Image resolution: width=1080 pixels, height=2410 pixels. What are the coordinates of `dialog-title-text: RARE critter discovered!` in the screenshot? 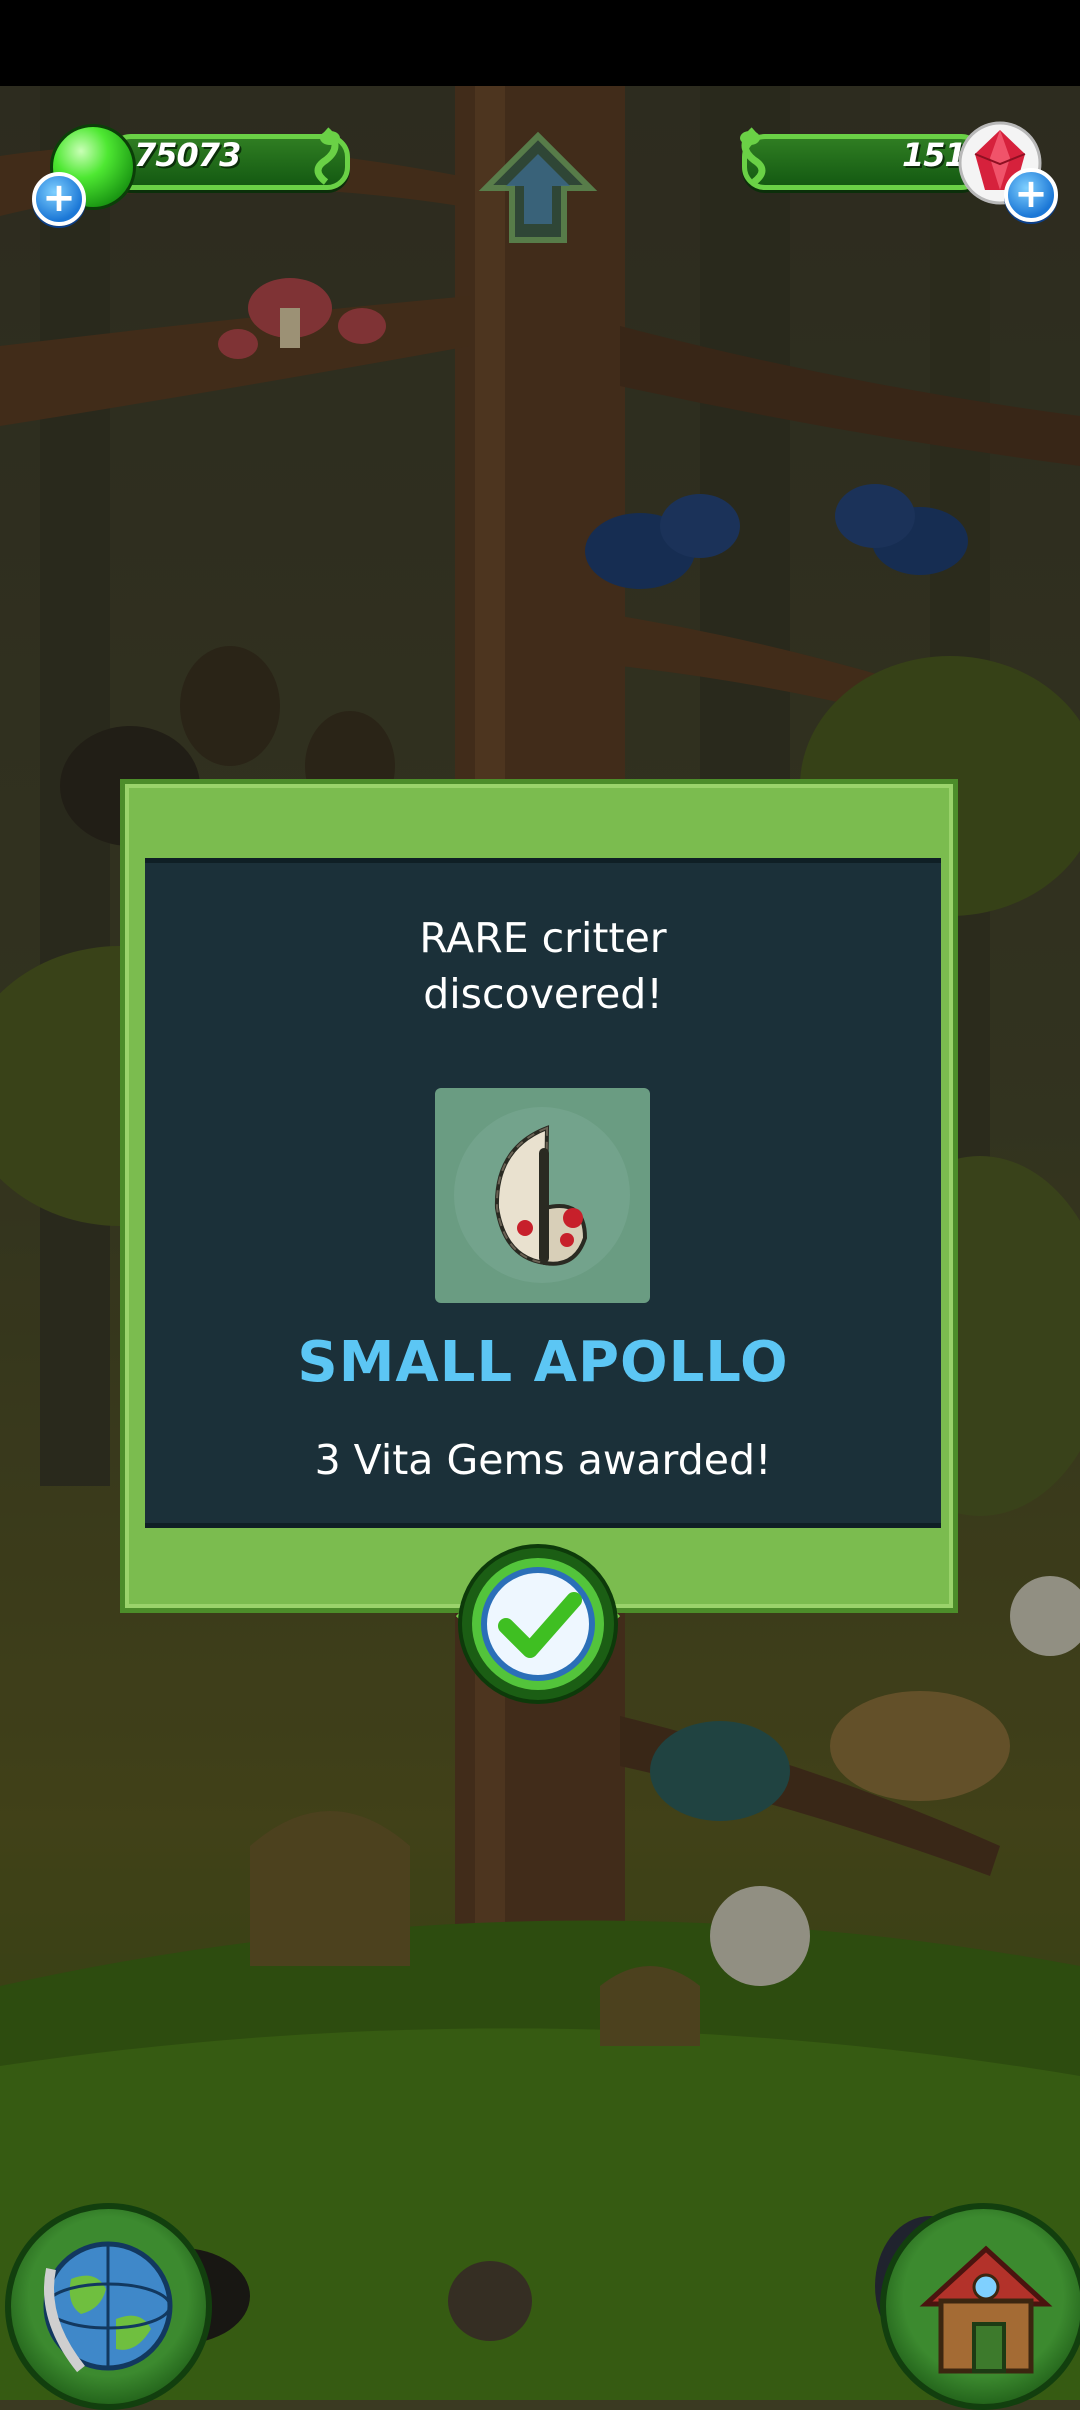 It's located at (543, 966).